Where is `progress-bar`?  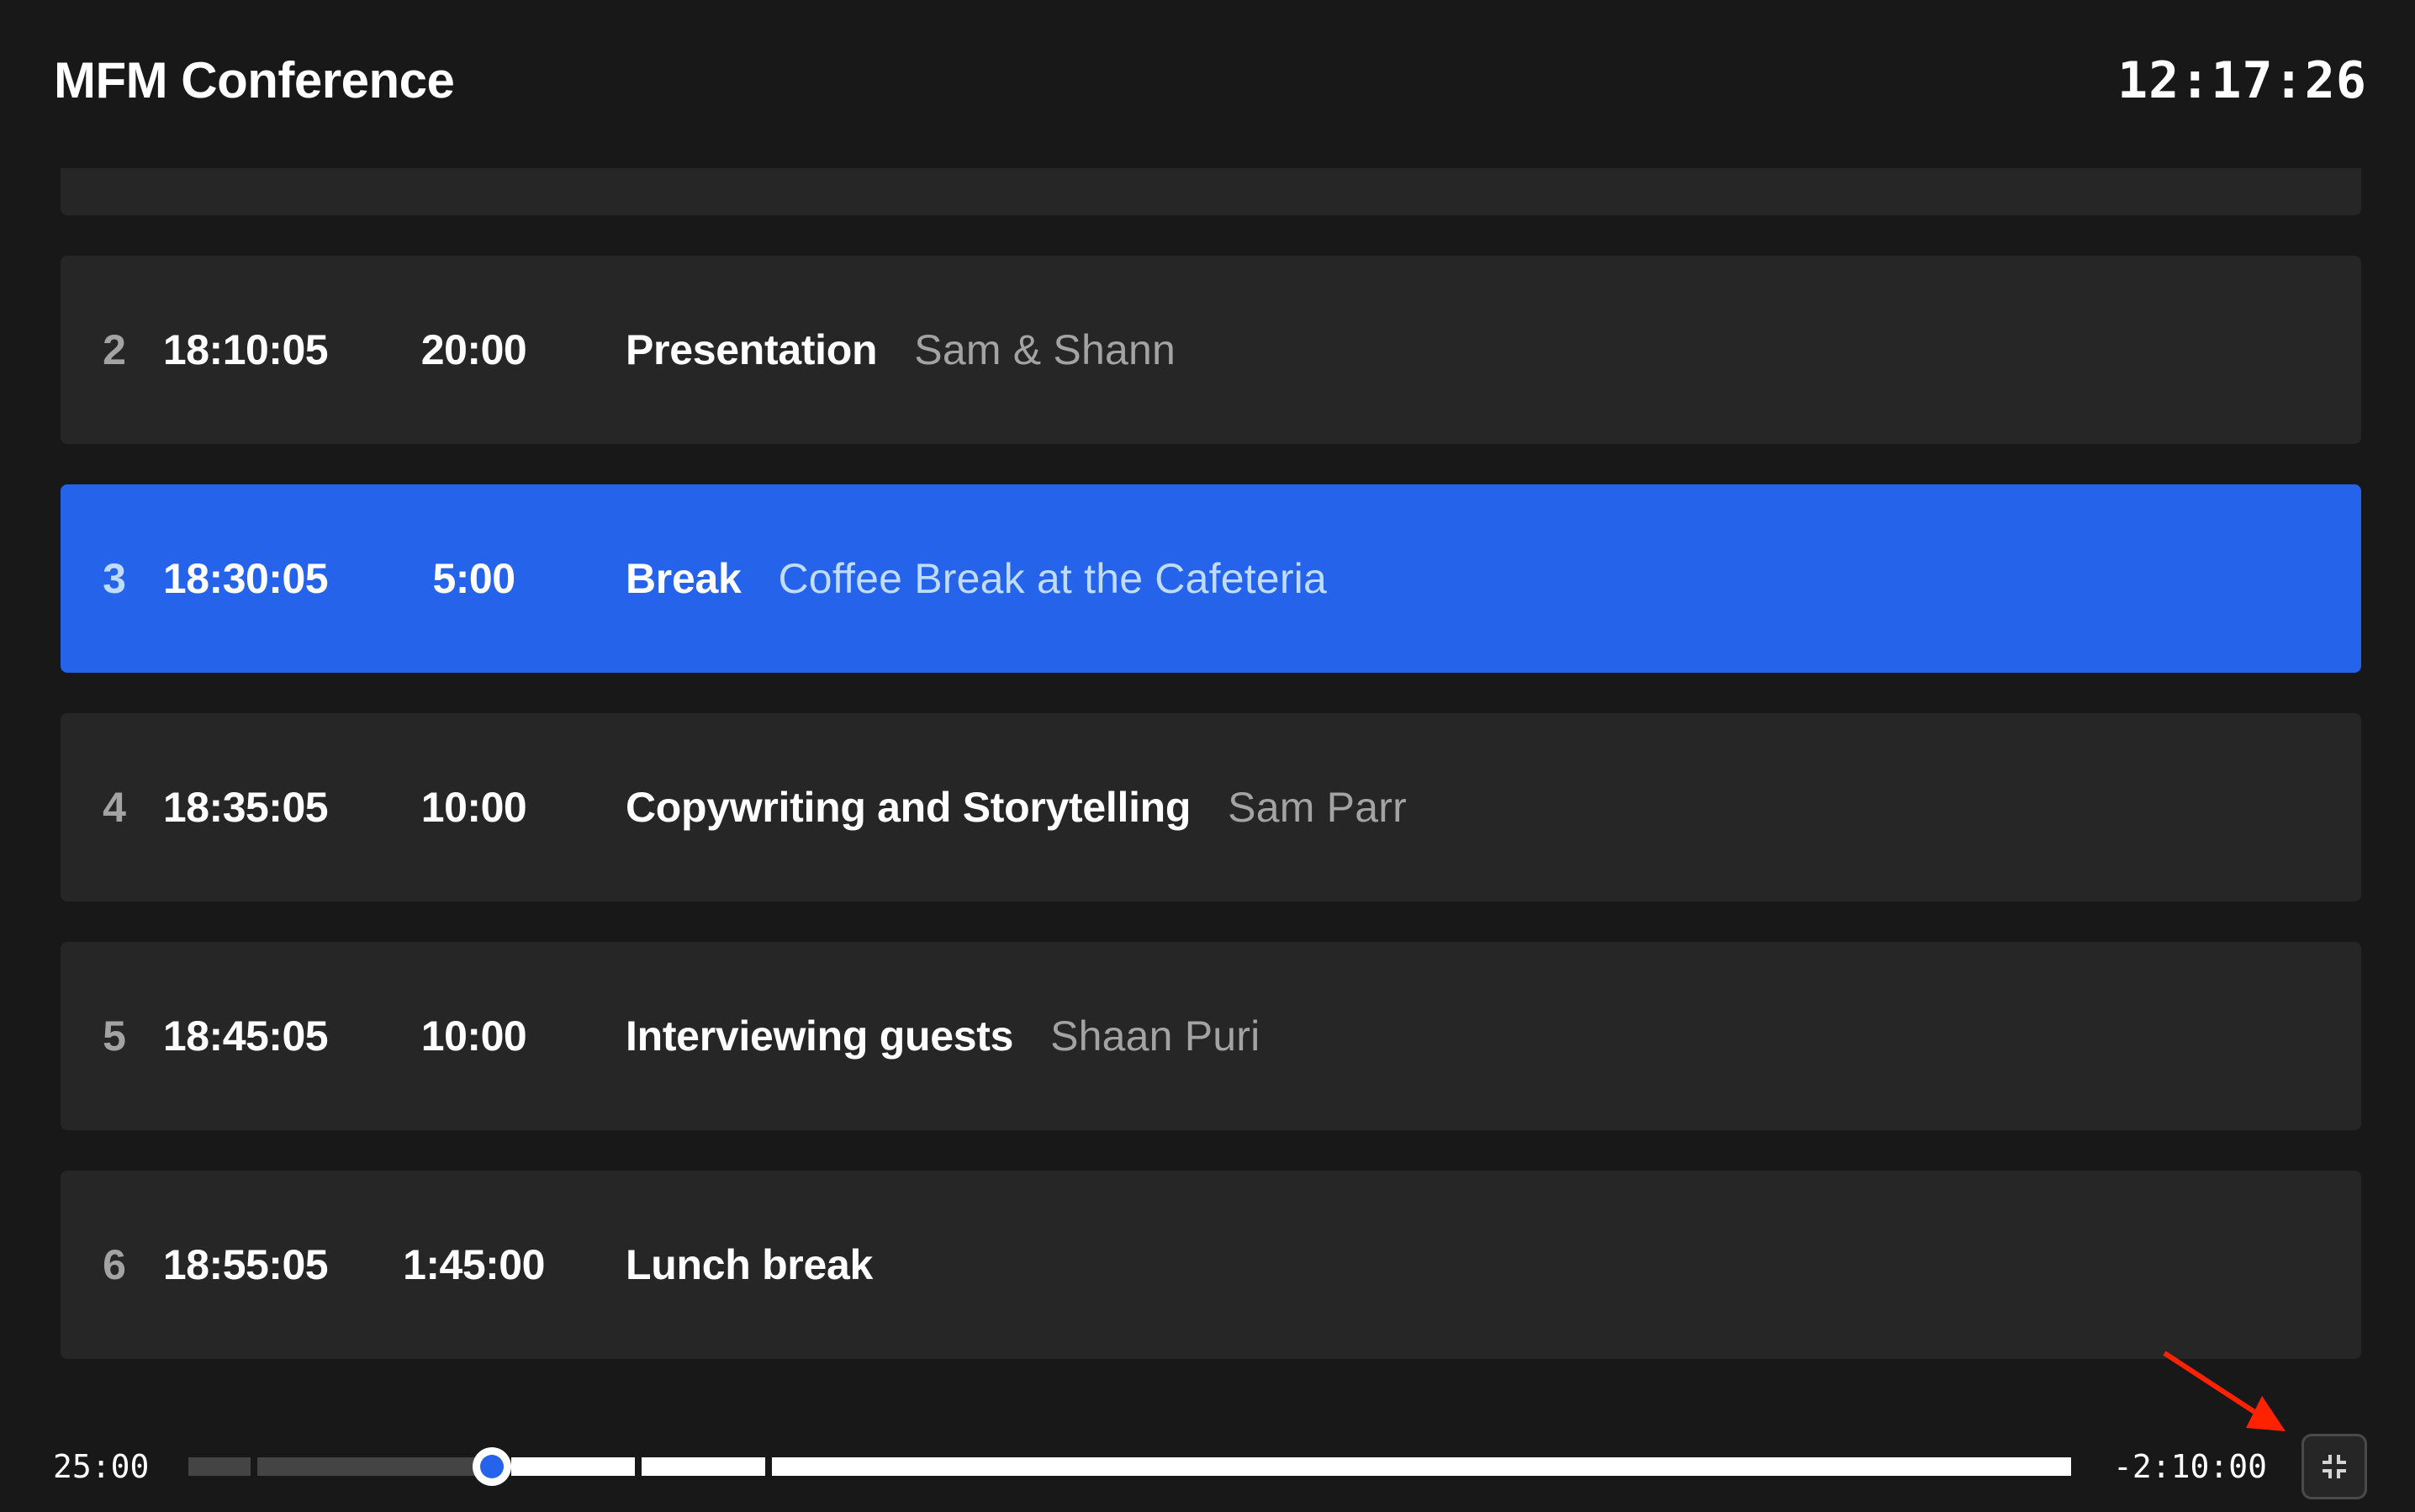
progress-bar is located at coordinates (1129, 1466).